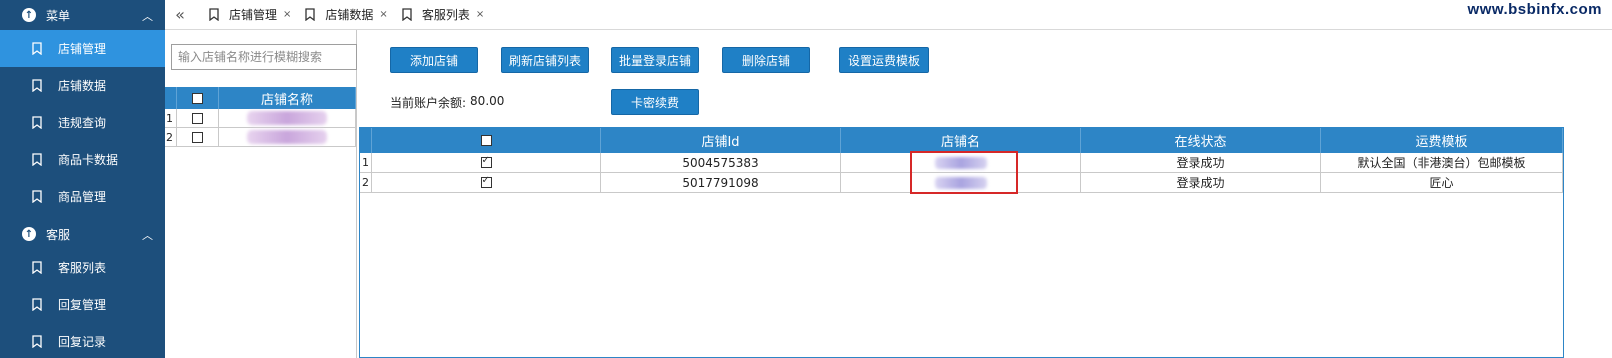  I want to click on store-id-cell: 5017791098, so click(721, 182).